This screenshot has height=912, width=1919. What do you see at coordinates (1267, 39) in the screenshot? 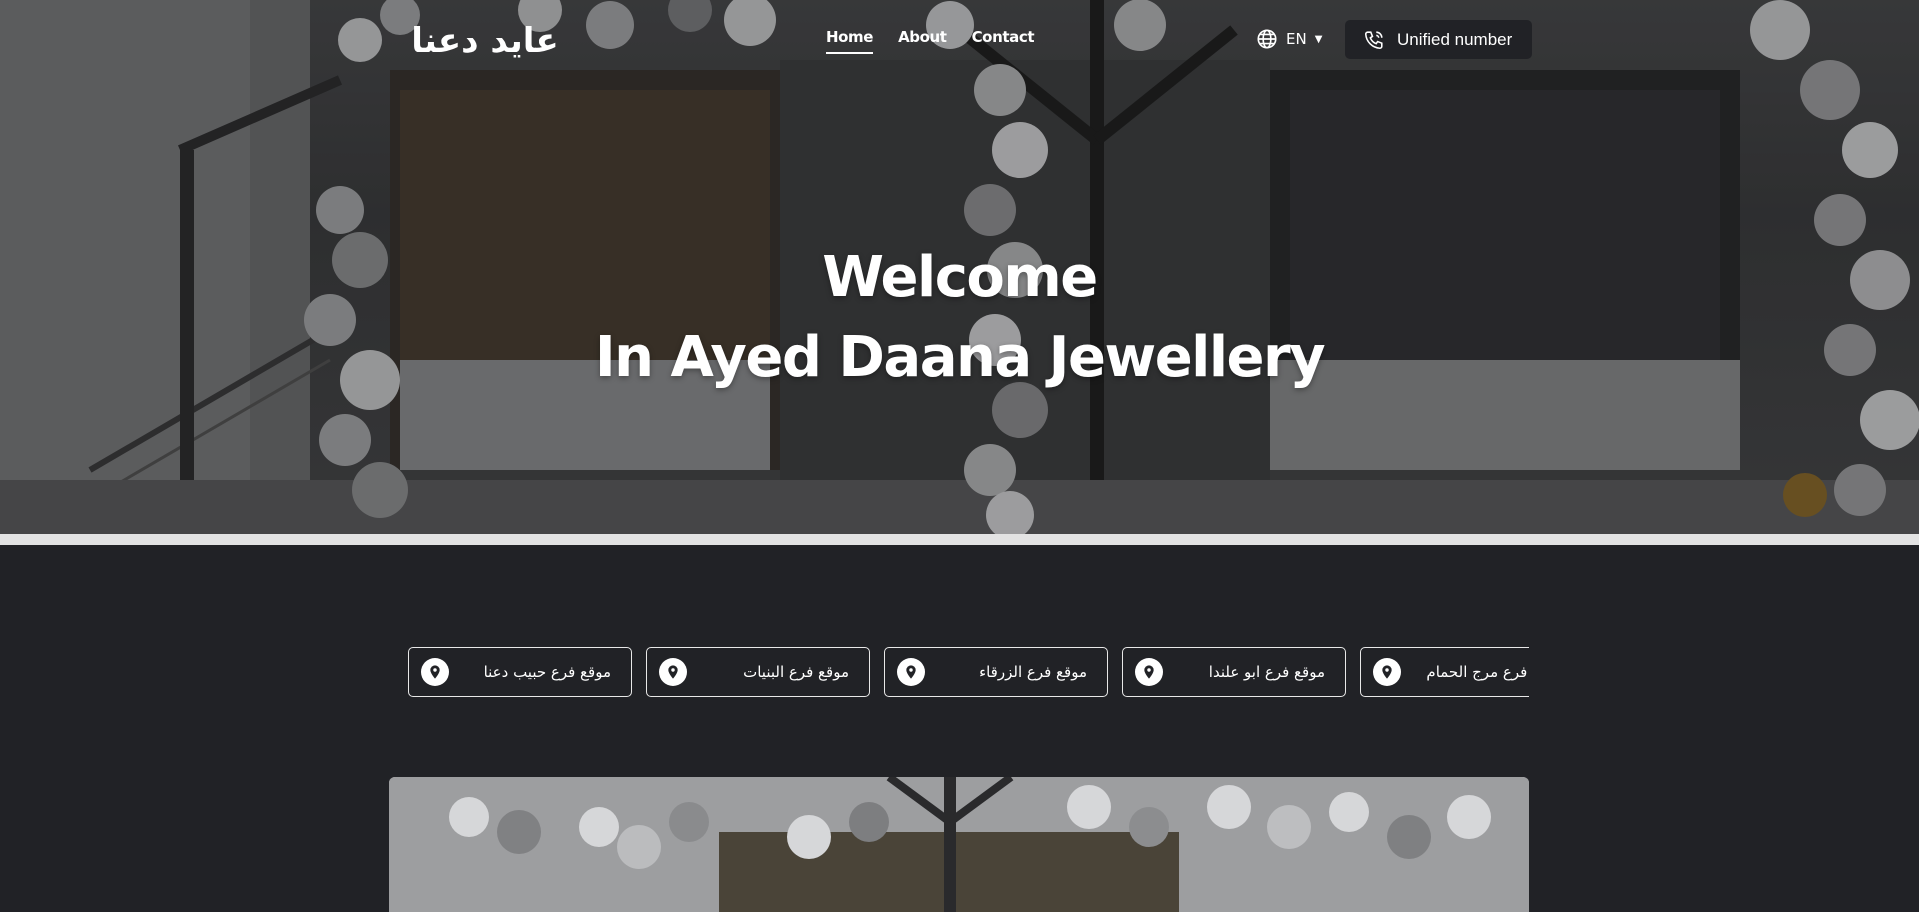
I see `globe-icon` at bounding box center [1267, 39].